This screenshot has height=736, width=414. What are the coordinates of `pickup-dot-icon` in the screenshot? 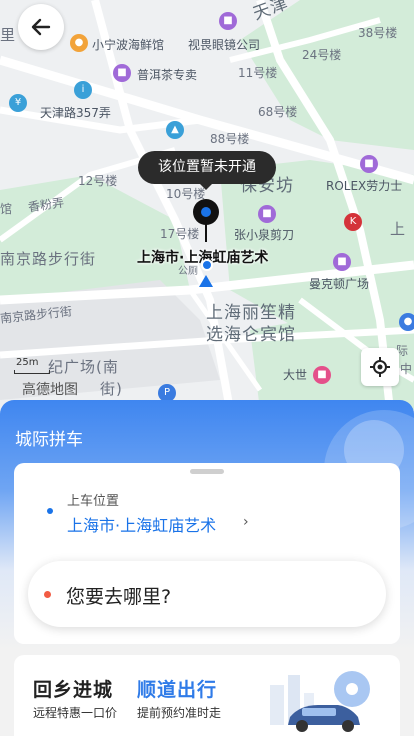 It's located at (50, 511).